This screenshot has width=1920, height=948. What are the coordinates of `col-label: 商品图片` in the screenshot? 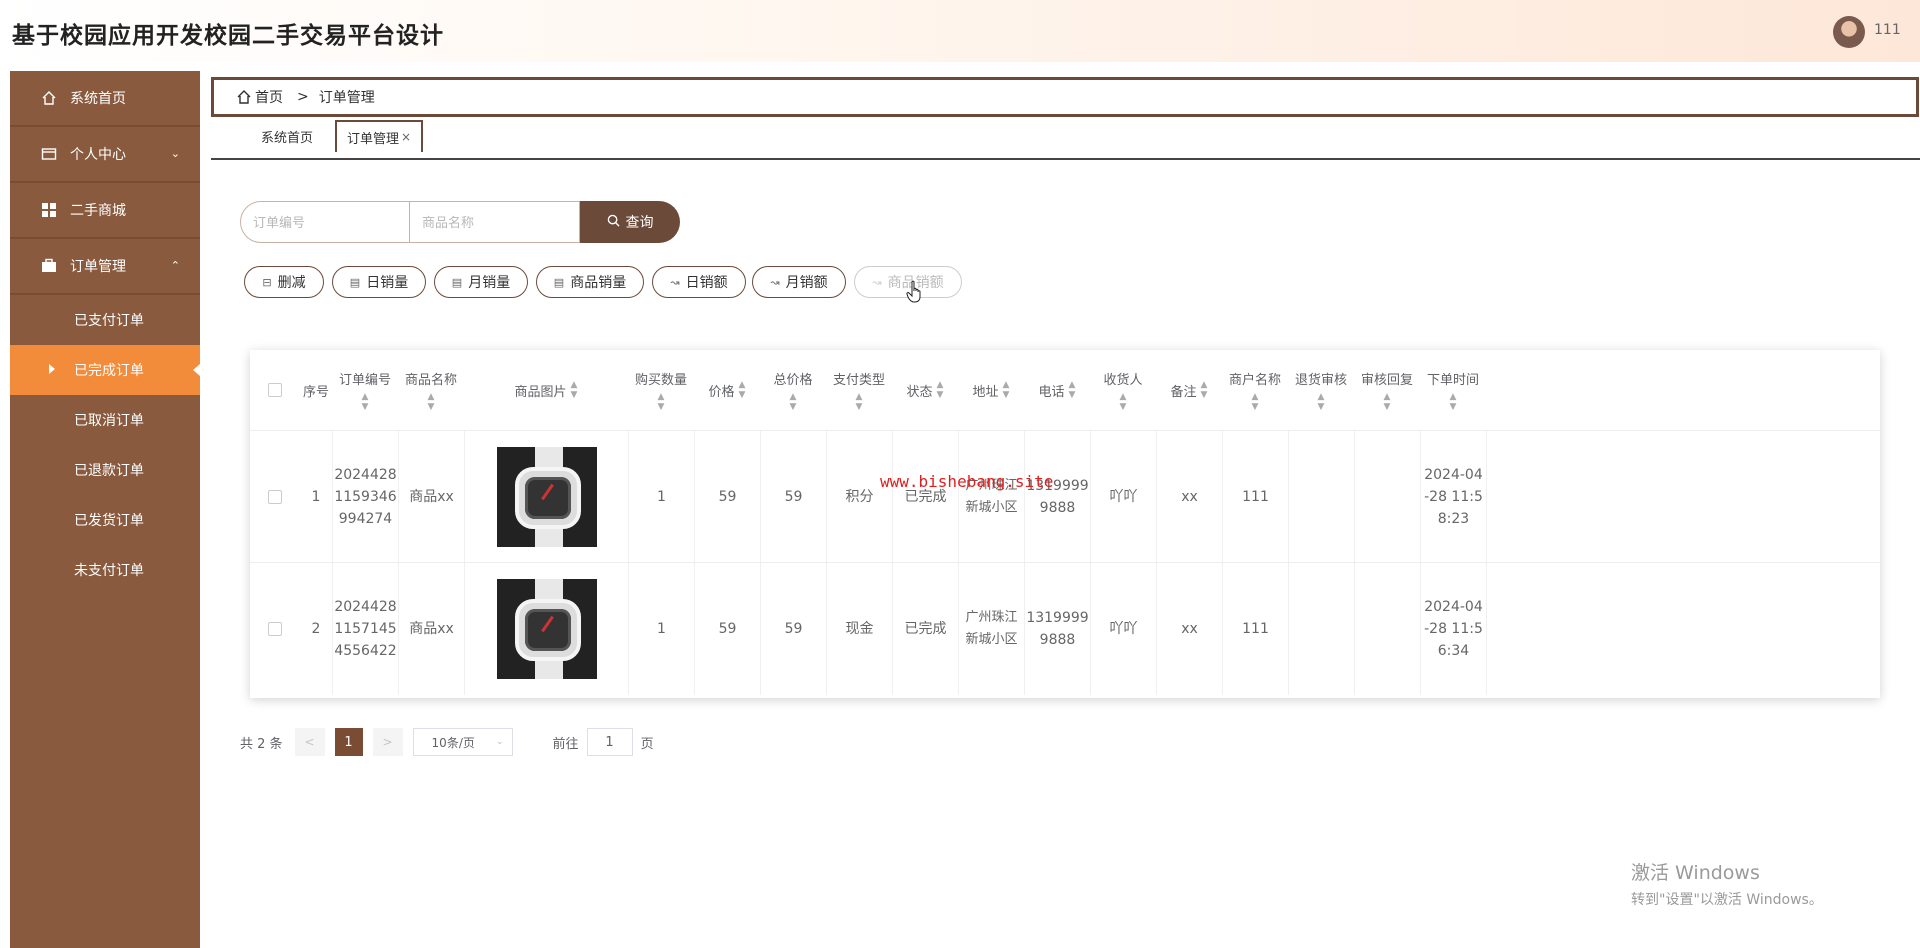 It's located at (540, 392).